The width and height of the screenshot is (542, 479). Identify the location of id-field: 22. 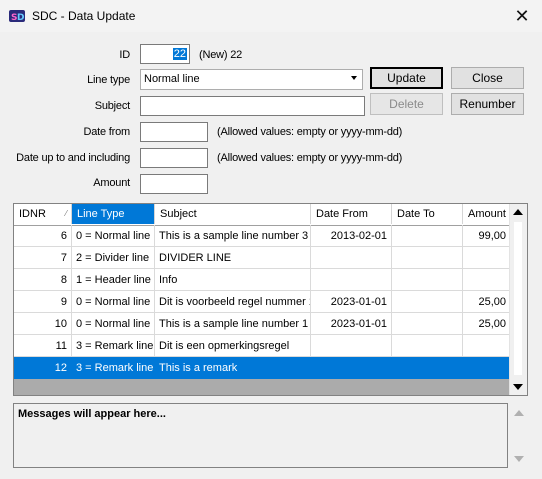
(165, 54).